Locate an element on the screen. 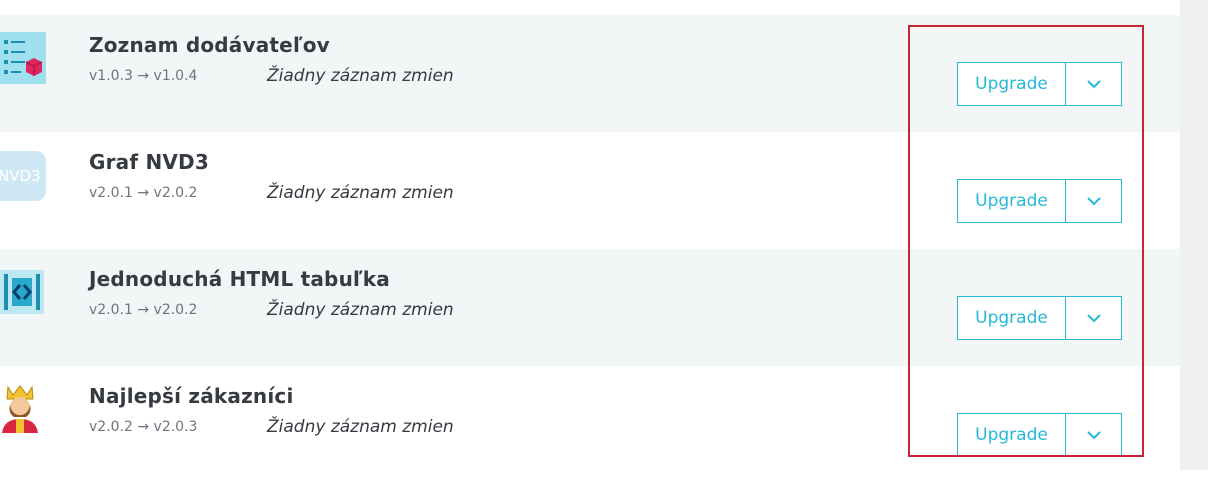 This screenshot has width=1208, height=483. module-name: Najlepší zákazníci is located at coordinates (191, 396).